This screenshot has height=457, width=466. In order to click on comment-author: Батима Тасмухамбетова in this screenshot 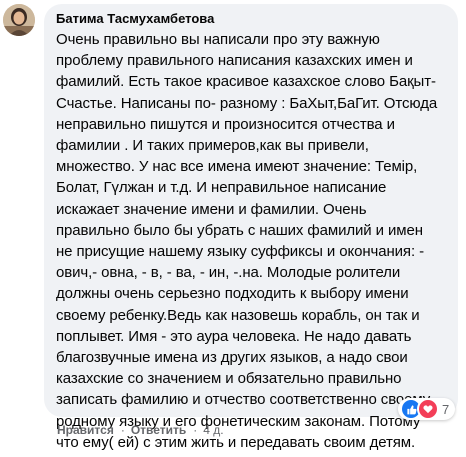, I will do `click(251, 19)`.